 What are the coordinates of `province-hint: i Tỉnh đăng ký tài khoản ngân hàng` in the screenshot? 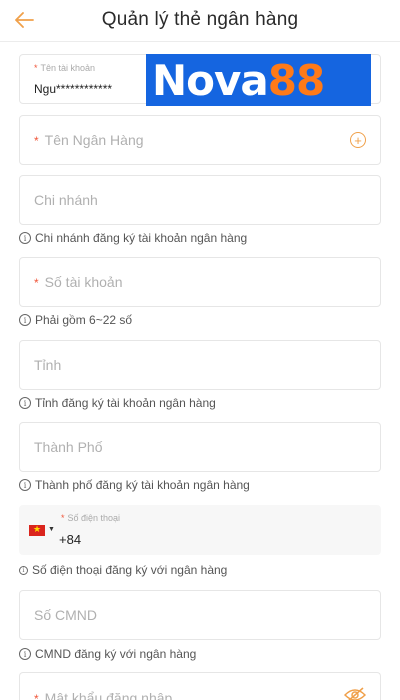 It's located at (117, 403).